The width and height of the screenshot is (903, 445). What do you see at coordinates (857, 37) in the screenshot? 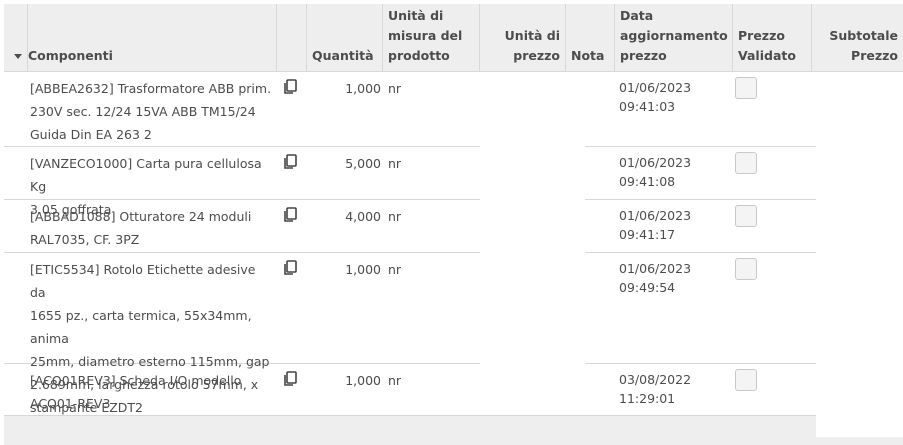
I see `header-subtotal: Subtotale Prezzo` at bounding box center [857, 37].